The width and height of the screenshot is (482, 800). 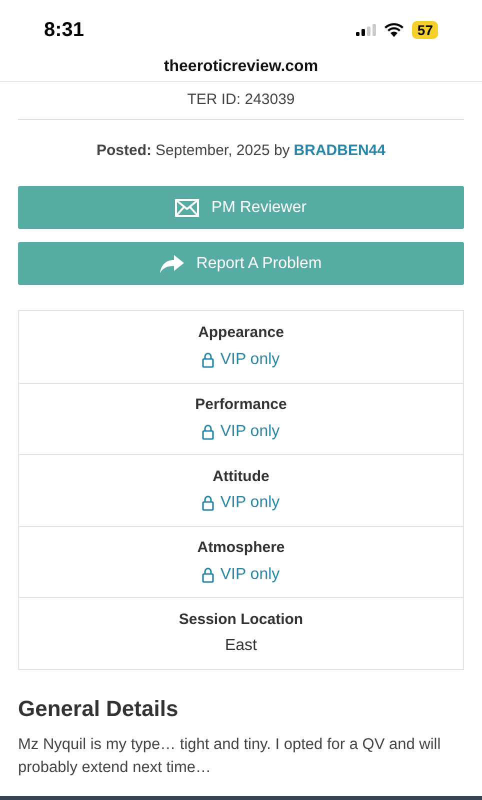 I want to click on section-heading: General Details, so click(x=99, y=708).